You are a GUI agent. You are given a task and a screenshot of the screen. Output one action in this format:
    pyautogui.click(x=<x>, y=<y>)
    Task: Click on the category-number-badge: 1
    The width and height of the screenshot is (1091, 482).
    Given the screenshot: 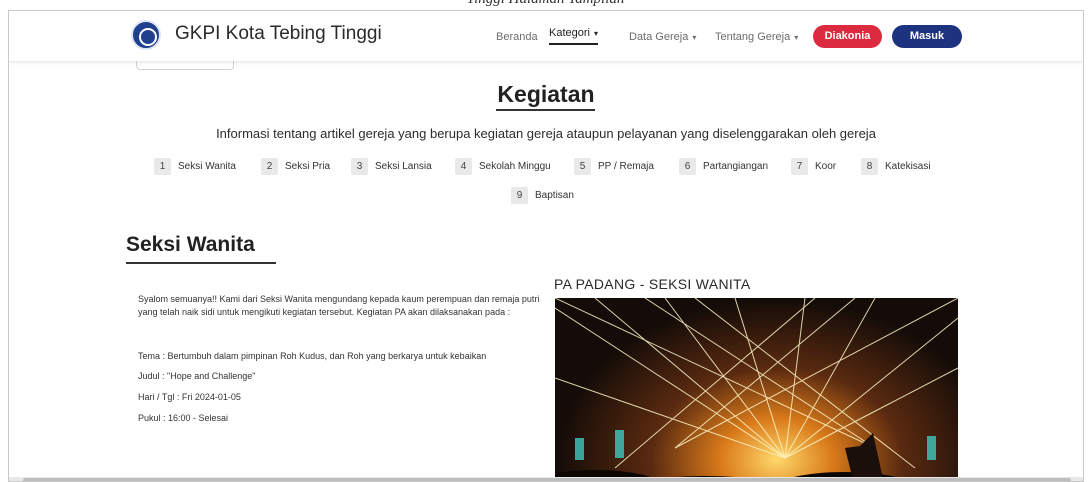 What is the action you would take?
    pyautogui.click(x=162, y=166)
    